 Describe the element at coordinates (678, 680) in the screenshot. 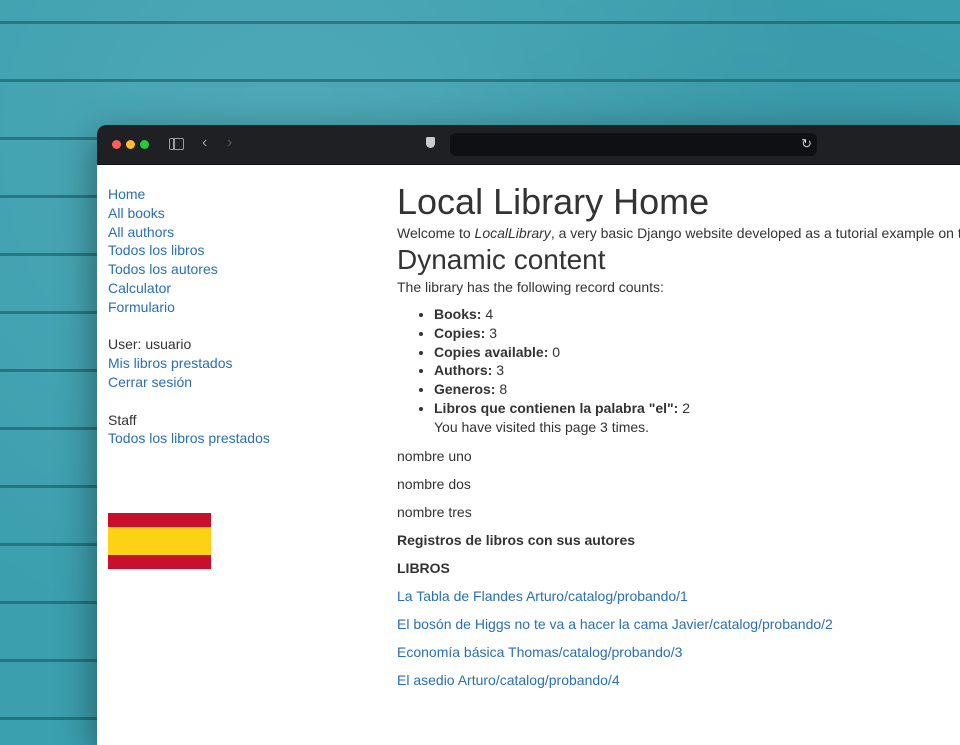

I see `book-link: El asedio Arturo/catalog/probando/4` at that location.